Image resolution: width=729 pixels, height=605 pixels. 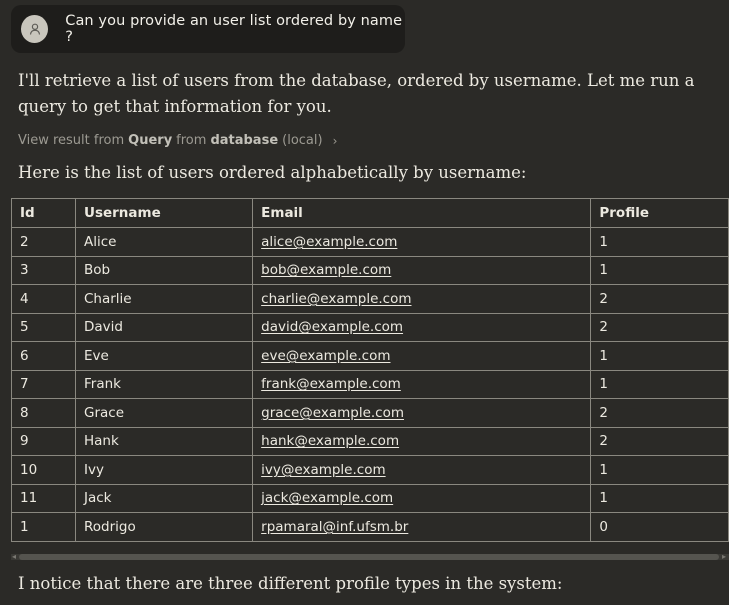 I want to click on table-row: 1 Rodrigo rpamaral@inf.ufsm.br 0, so click(x=370, y=527).